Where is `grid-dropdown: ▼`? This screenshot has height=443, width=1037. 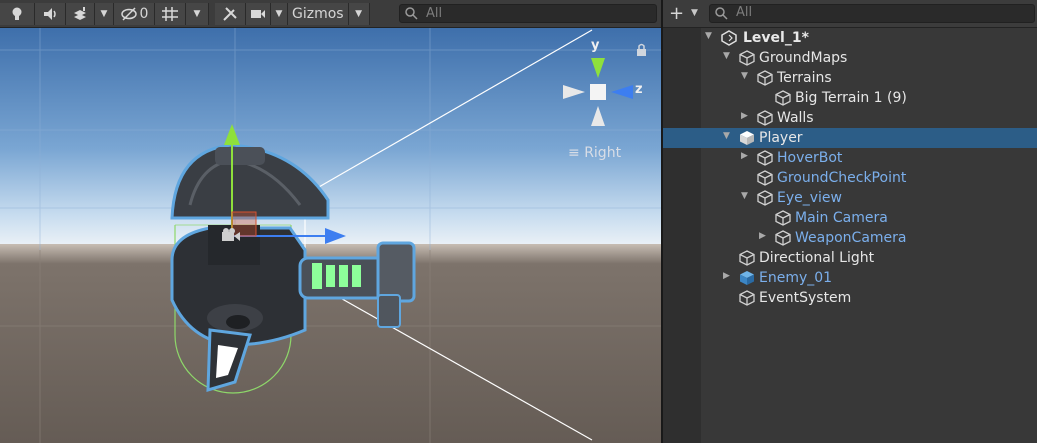
grid-dropdown: ▼ is located at coordinates (197, 13).